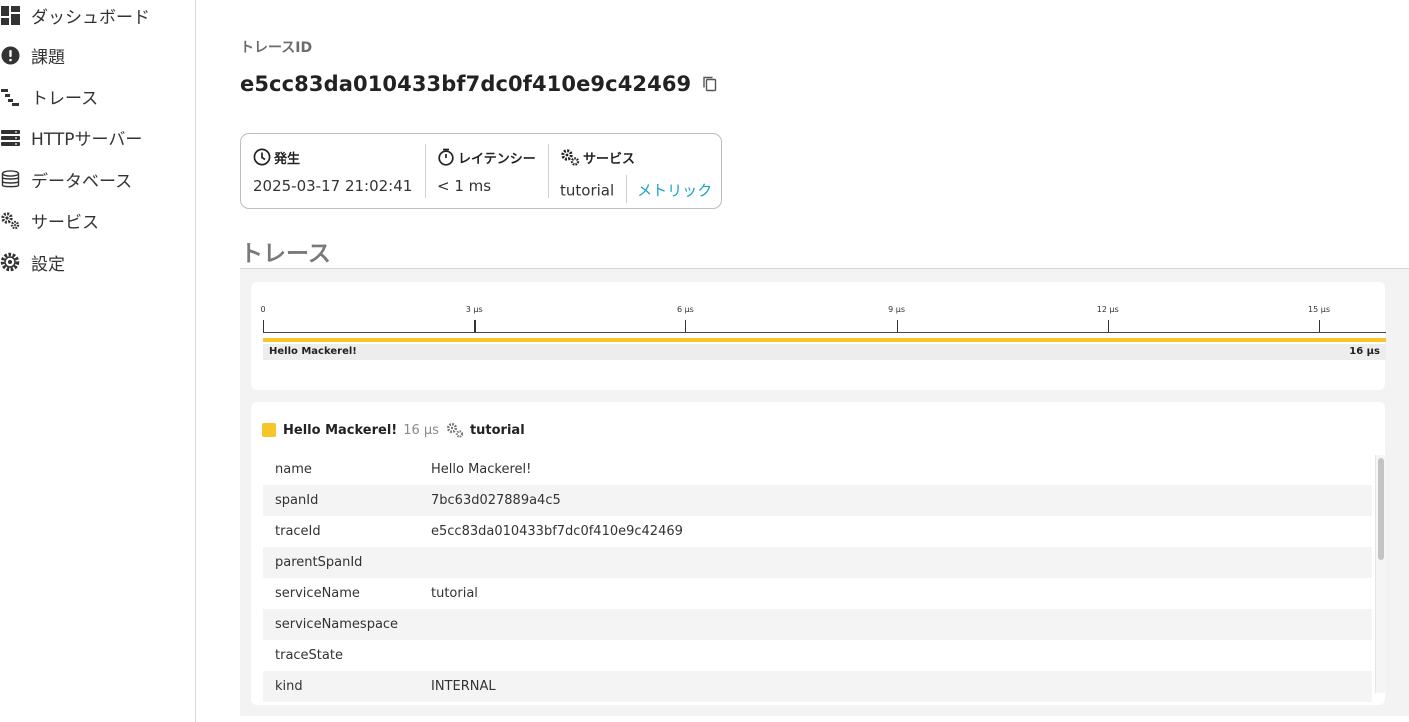  I want to click on settings-icon, so click(10, 262).